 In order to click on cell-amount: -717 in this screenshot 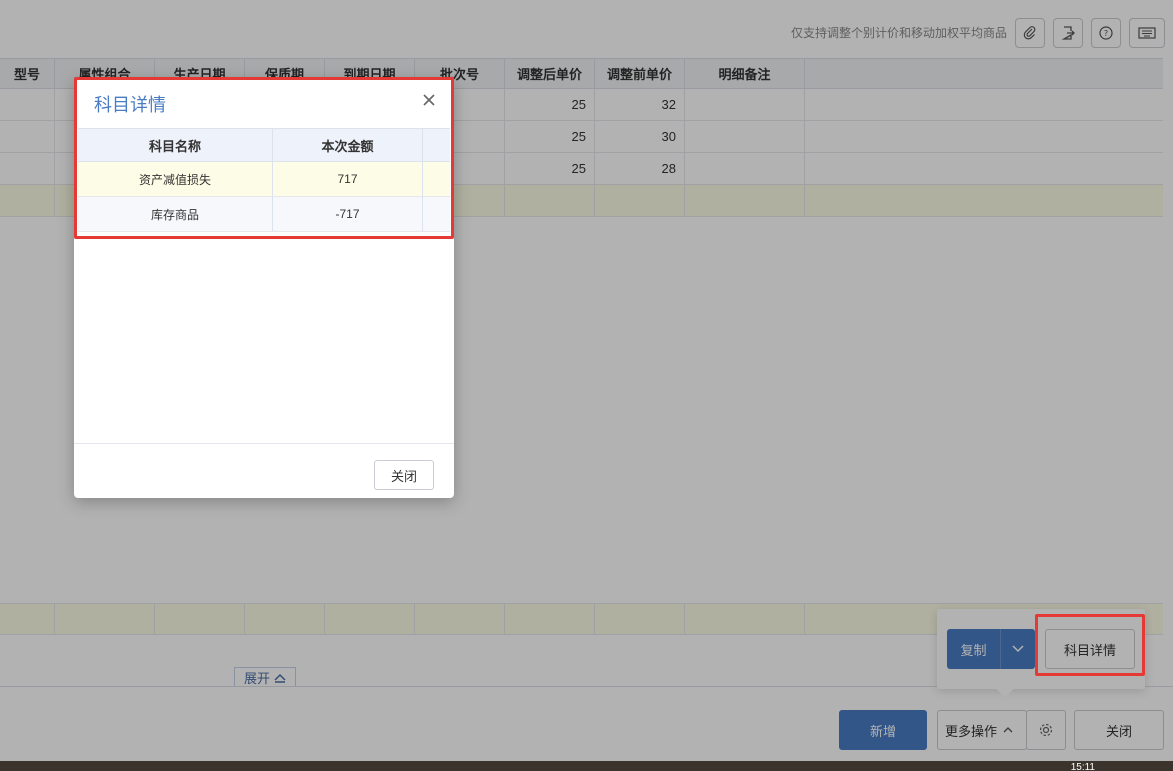, I will do `click(348, 214)`.